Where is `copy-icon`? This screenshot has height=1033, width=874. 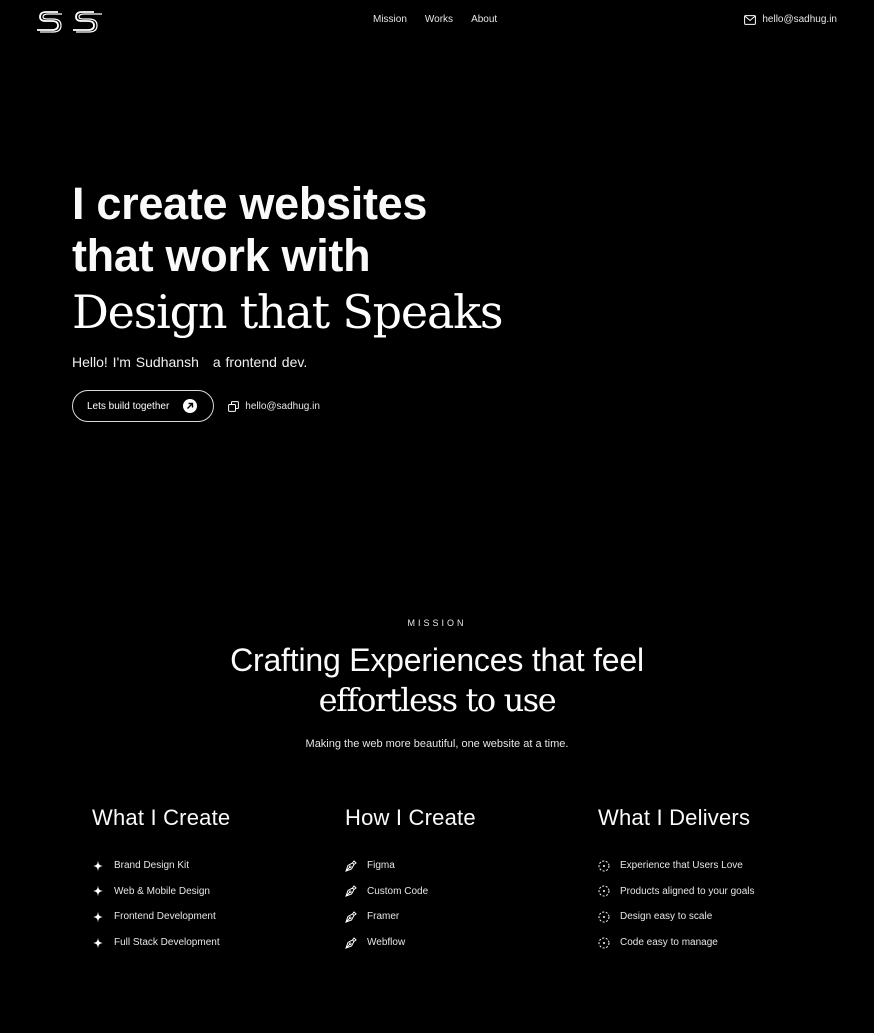
copy-icon is located at coordinates (234, 406).